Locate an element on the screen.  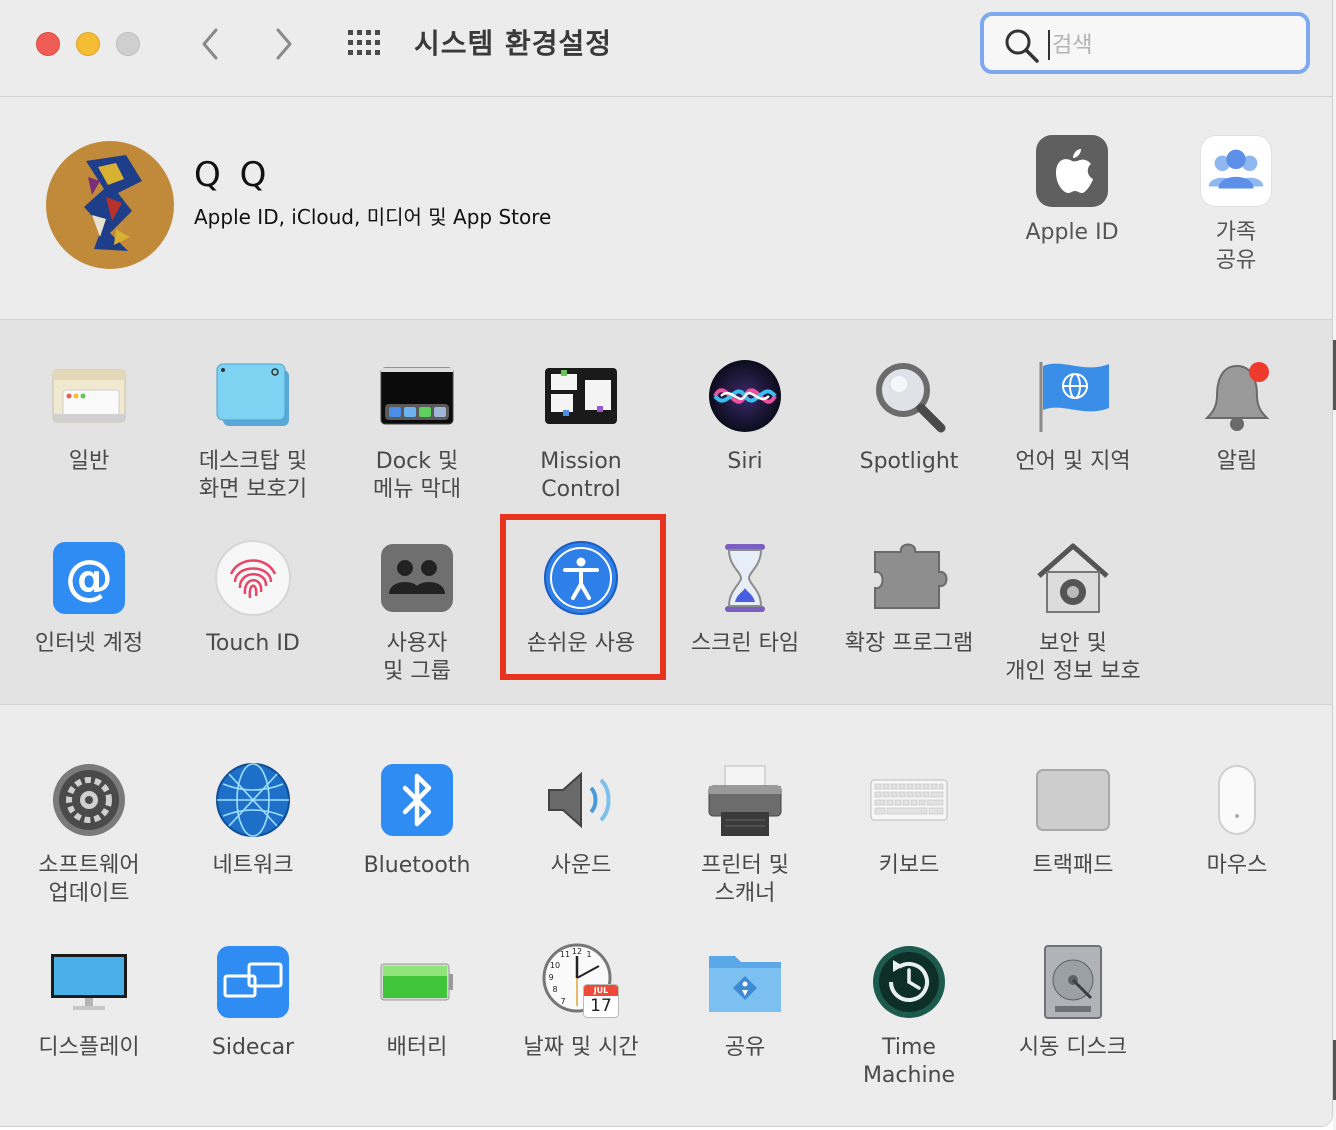
highlight-box is located at coordinates (583, 597).